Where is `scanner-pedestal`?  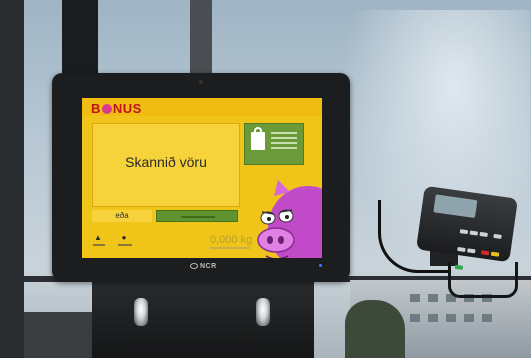 scanner-pedestal is located at coordinates (203, 315).